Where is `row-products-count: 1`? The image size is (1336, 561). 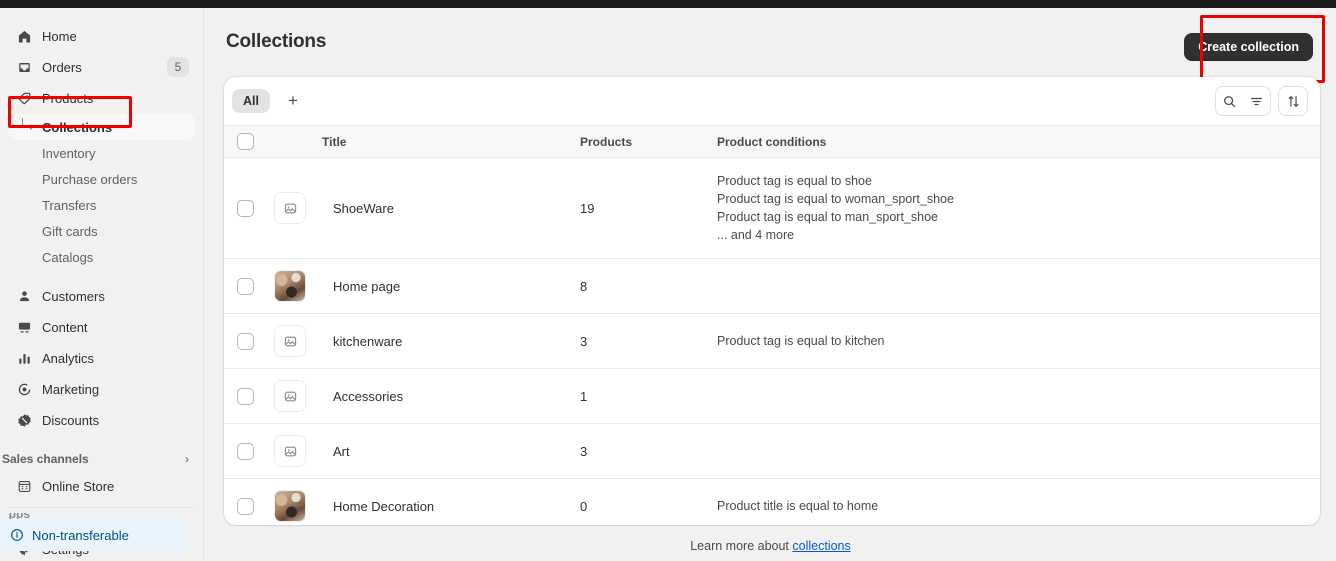 row-products-count: 1 is located at coordinates (648, 396).